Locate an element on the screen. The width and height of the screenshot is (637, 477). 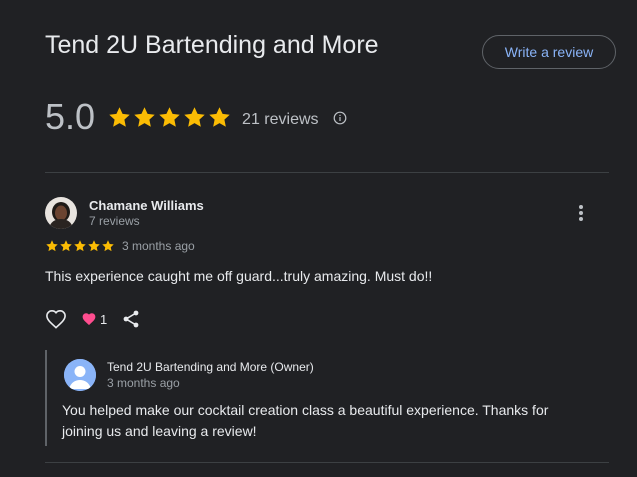
heart-filled-icon is located at coordinates (89, 319).